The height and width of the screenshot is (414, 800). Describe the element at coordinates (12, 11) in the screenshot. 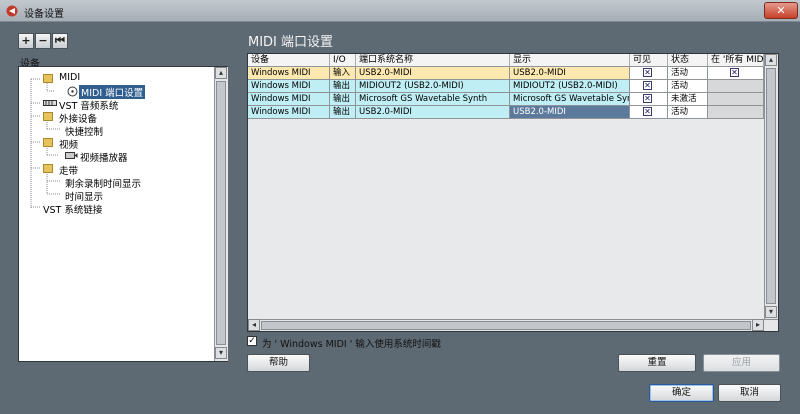

I see `cubase-logo-icon` at that location.